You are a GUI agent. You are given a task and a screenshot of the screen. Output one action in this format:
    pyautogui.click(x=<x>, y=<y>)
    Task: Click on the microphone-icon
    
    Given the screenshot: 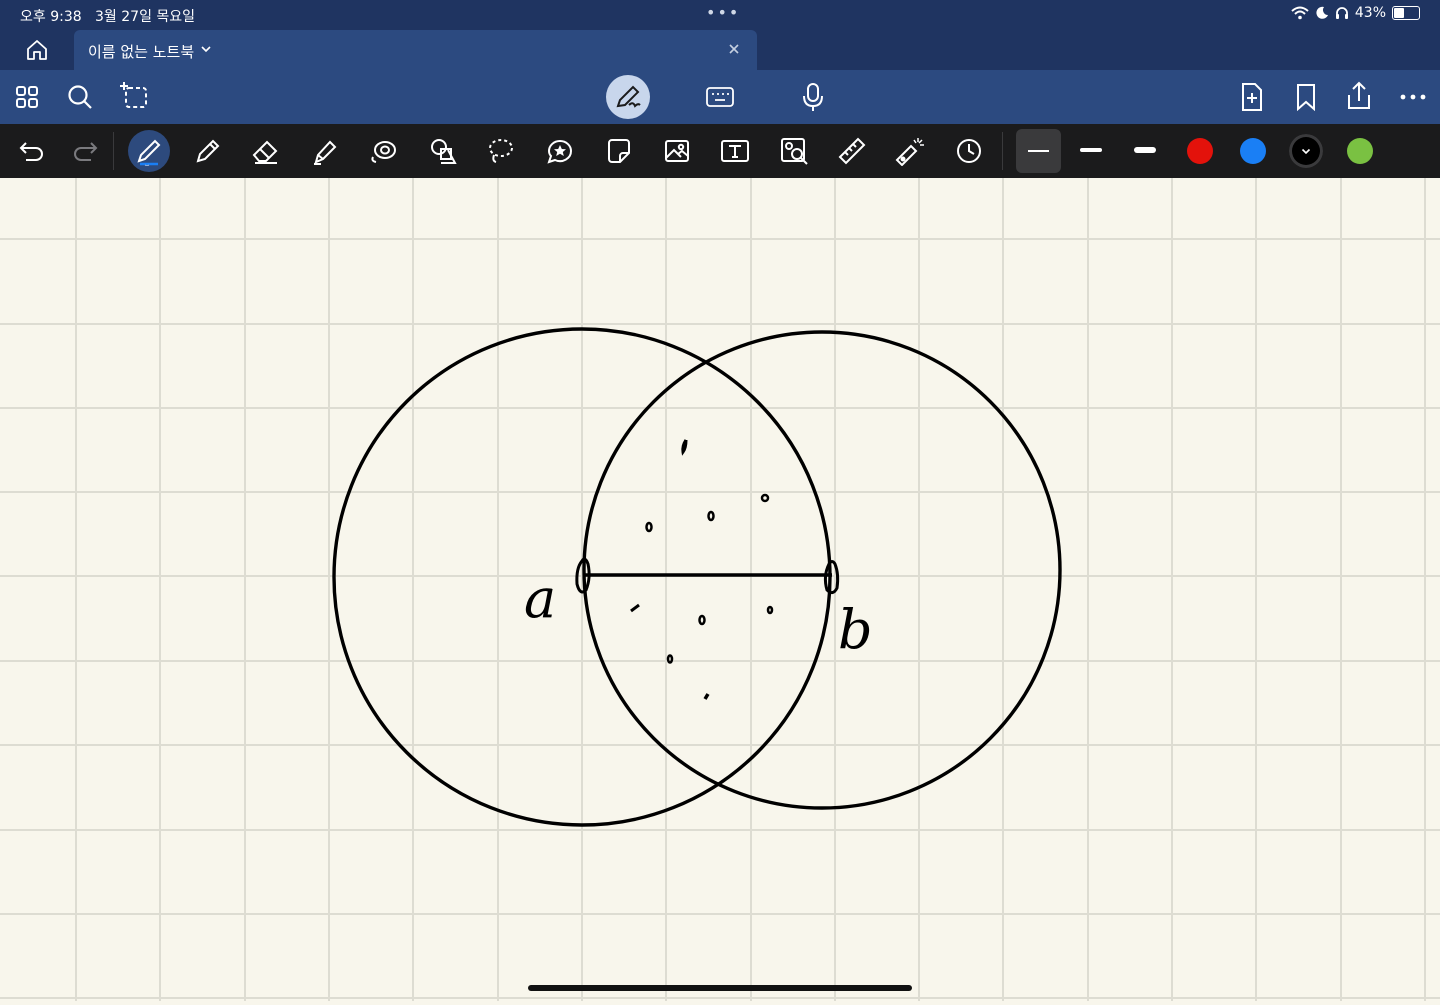 What is the action you would take?
    pyautogui.click(x=813, y=97)
    